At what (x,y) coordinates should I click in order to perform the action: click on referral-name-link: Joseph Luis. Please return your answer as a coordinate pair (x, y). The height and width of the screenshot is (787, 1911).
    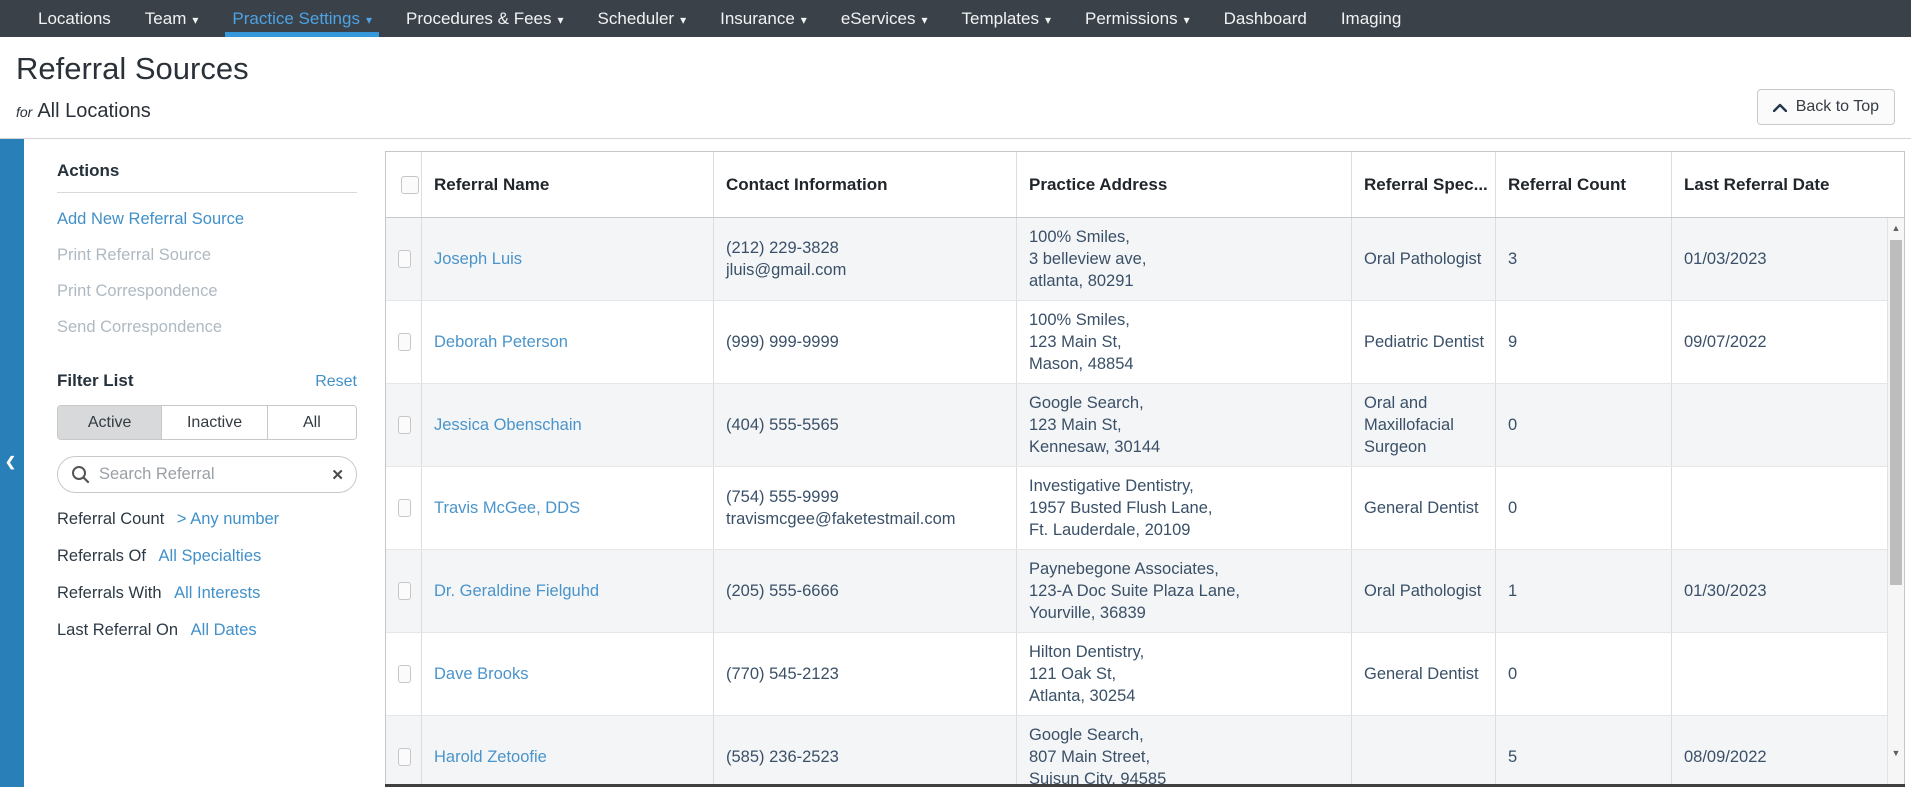
    Looking at the image, I should click on (478, 259).